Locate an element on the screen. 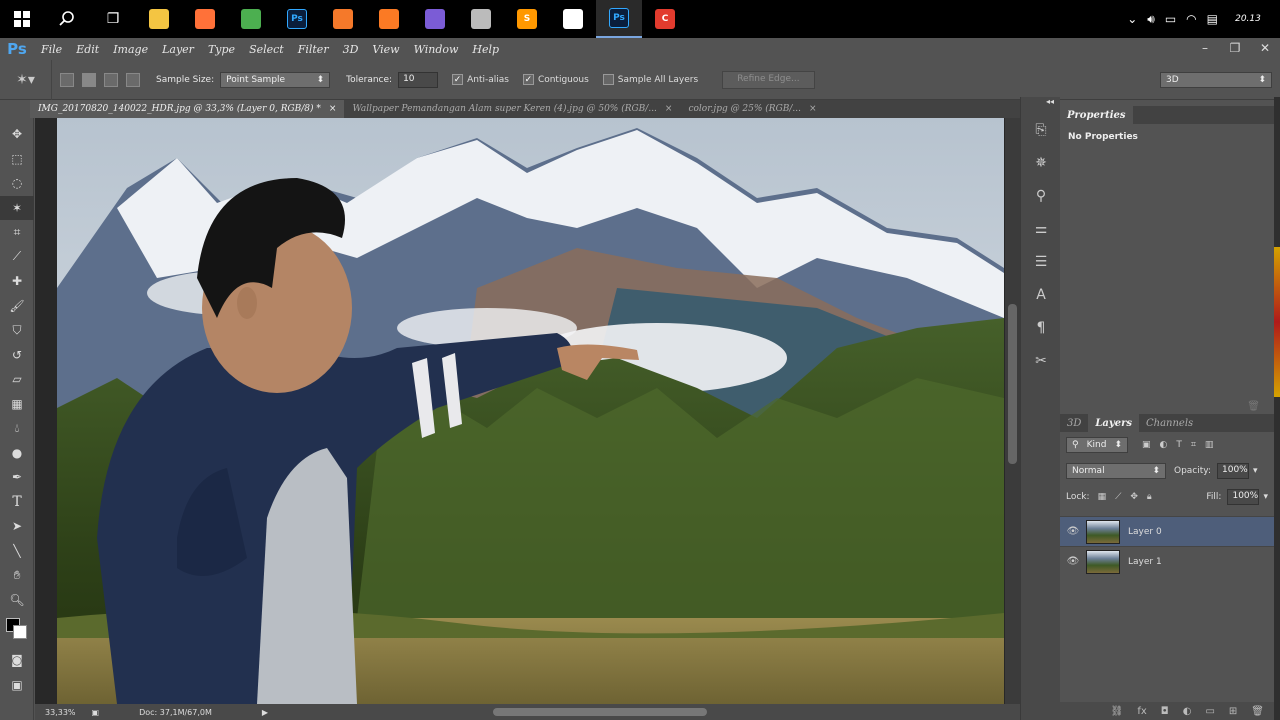 The image size is (1280, 720). background-color-swatch is located at coordinates (20, 632).